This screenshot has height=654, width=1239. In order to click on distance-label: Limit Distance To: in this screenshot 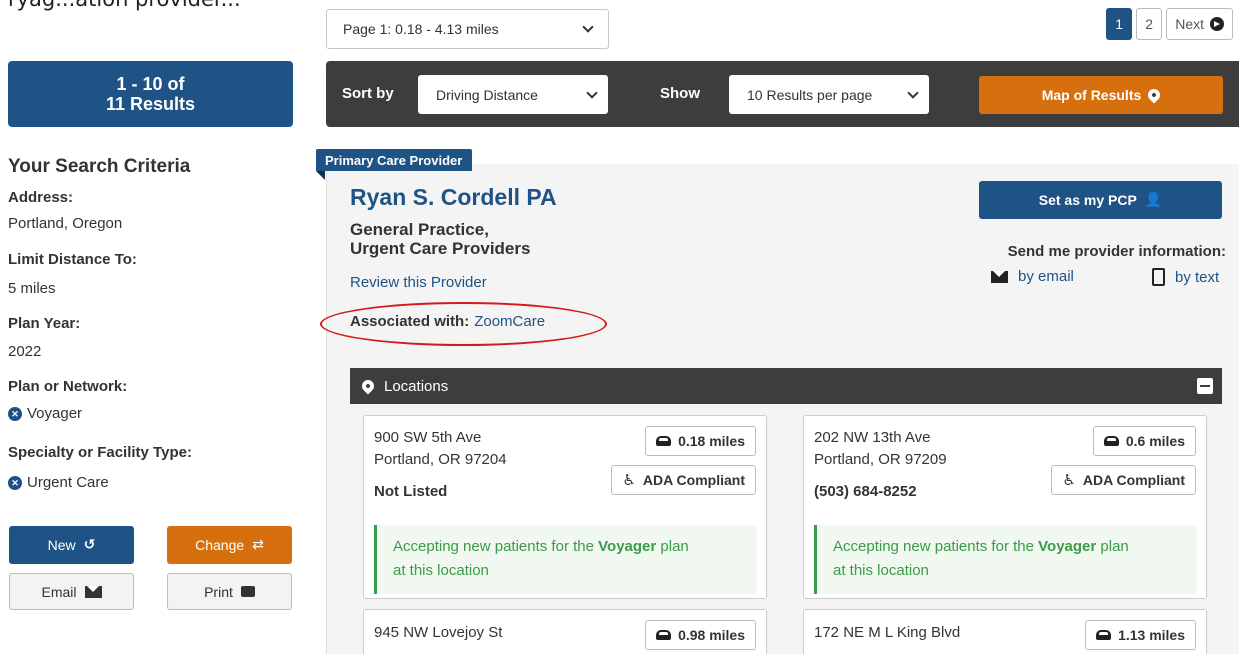, I will do `click(72, 259)`.